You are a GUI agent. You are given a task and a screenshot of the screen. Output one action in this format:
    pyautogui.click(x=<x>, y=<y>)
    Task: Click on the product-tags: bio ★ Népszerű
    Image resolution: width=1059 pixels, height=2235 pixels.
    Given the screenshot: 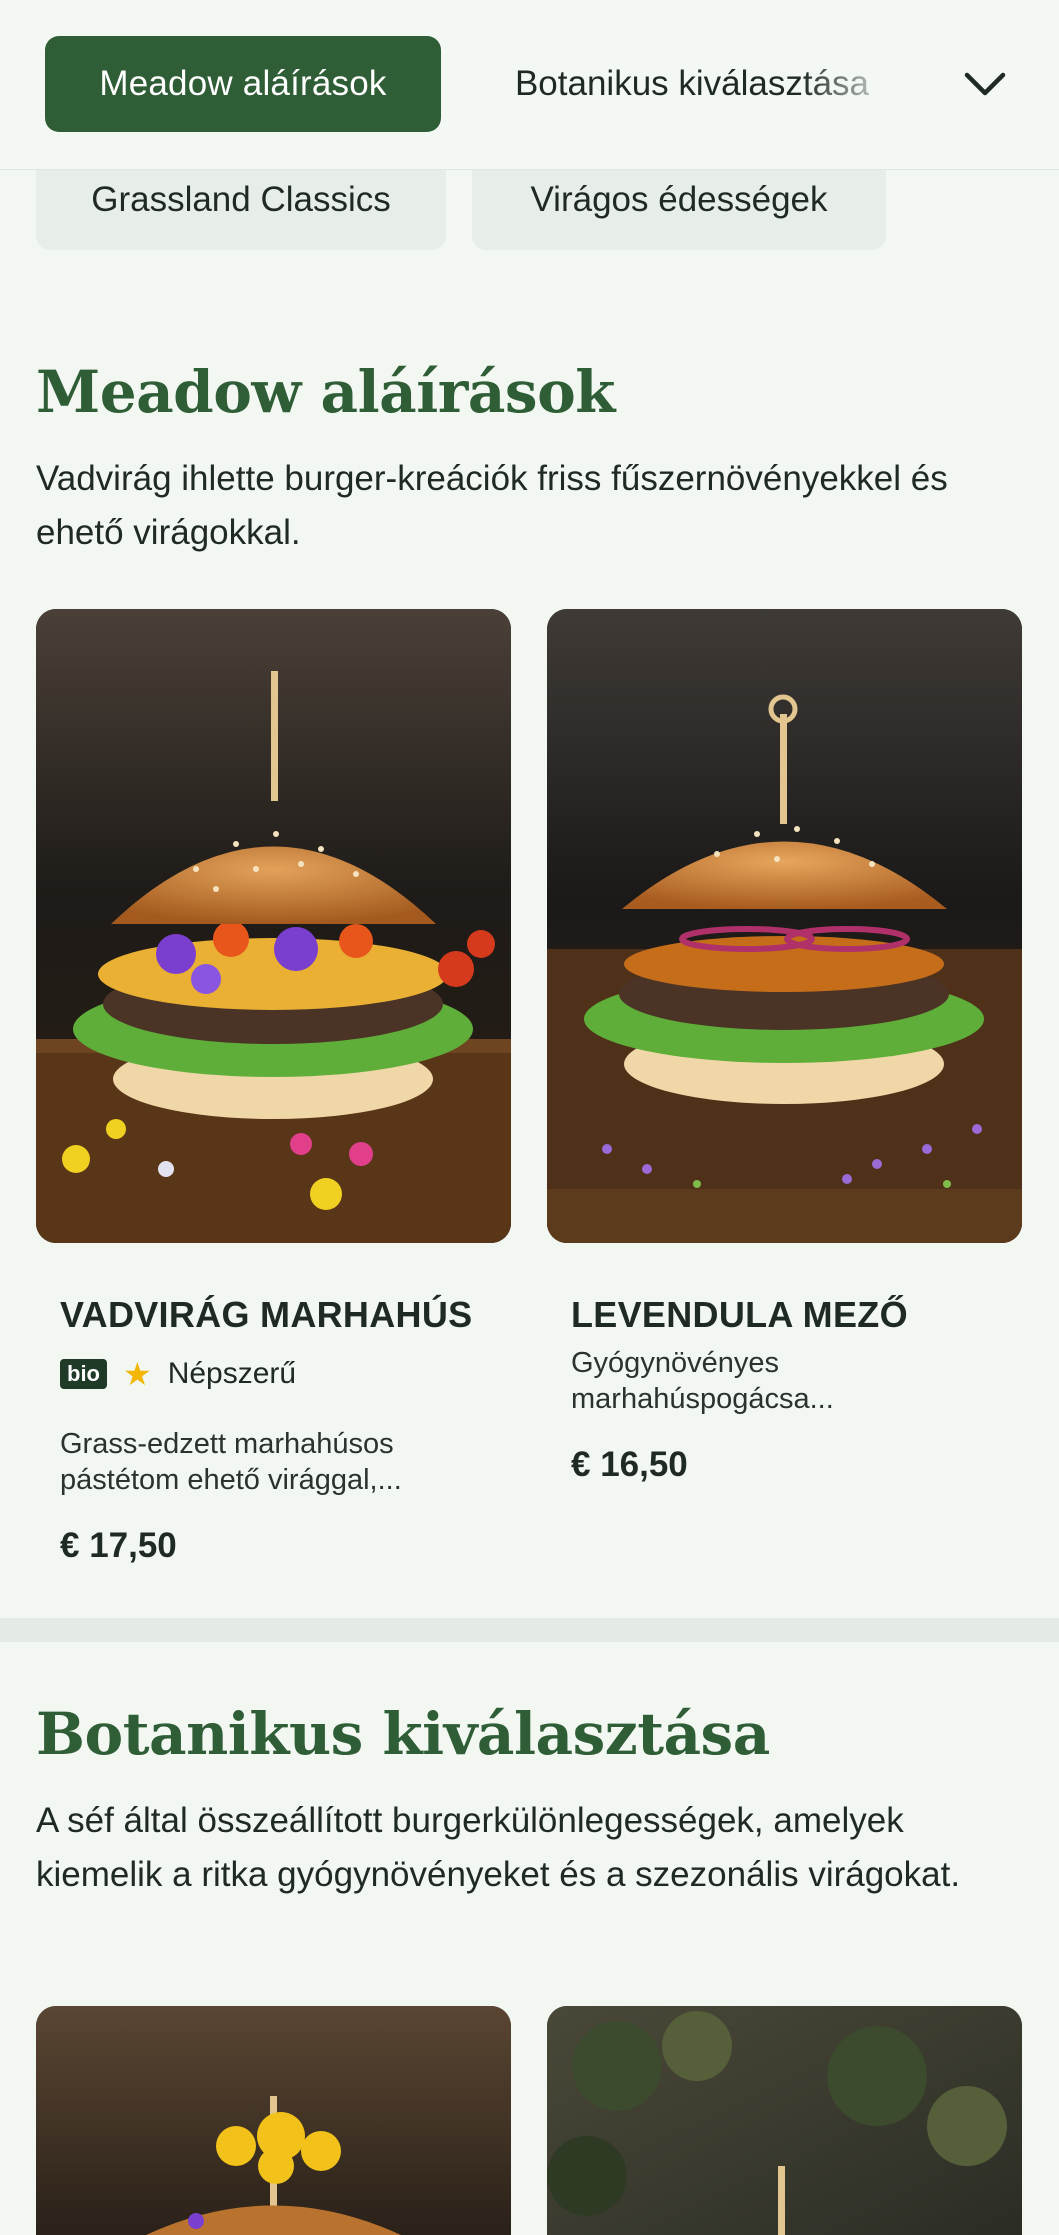 What is the action you would take?
    pyautogui.click(x=178, y=1374)
    